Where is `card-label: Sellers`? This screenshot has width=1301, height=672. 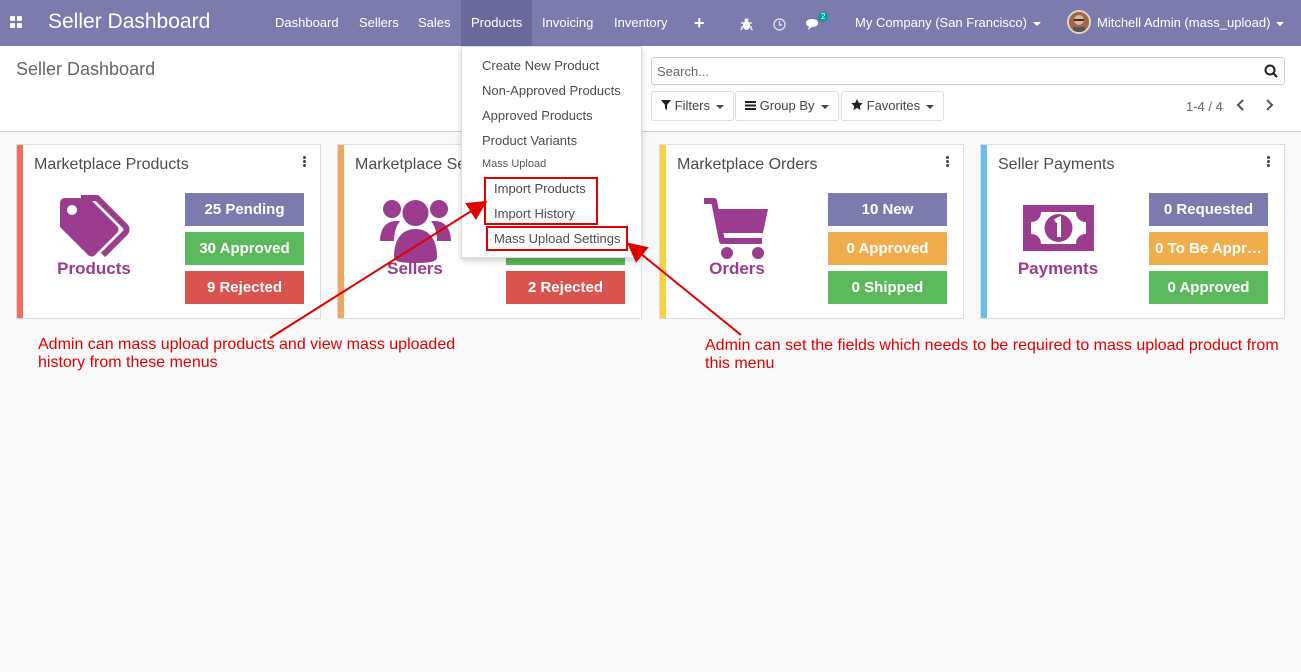 card-label: Sellers is located at coordinates (415, 269).